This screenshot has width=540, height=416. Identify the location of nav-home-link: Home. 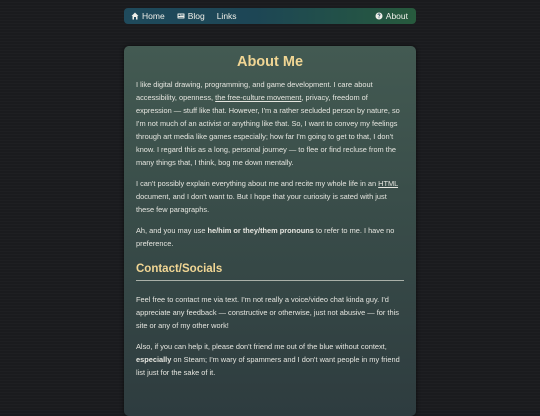
(147, 16).